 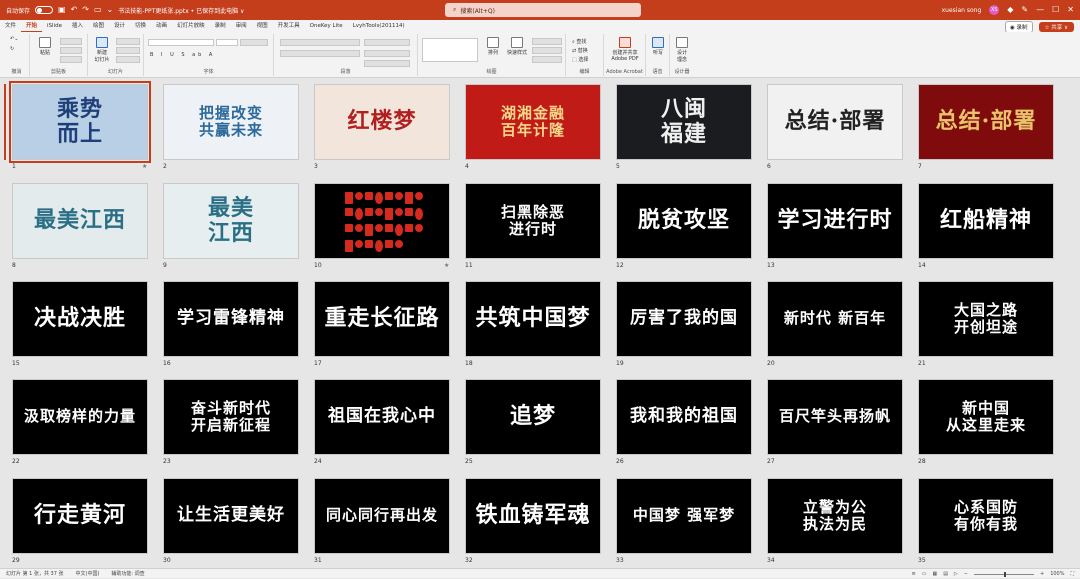 What do you see at coordinates (450, 50) in the screenshot?
I see `shapes-gallery` at bounding box center [450, 50].